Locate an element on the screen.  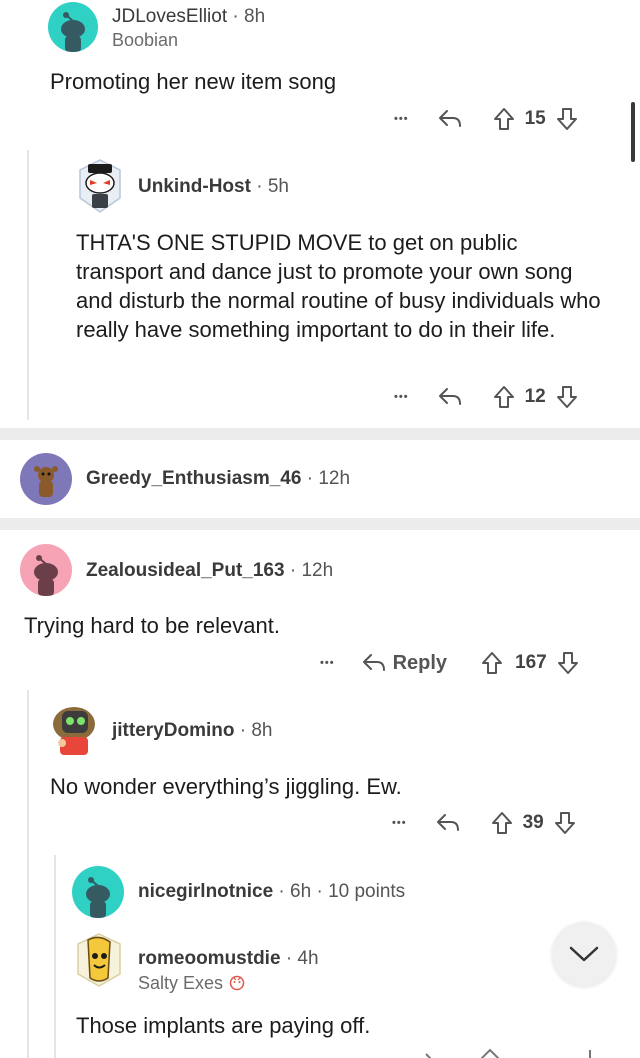
username-text: jitteryDomino is located at coordinates (173, 730).